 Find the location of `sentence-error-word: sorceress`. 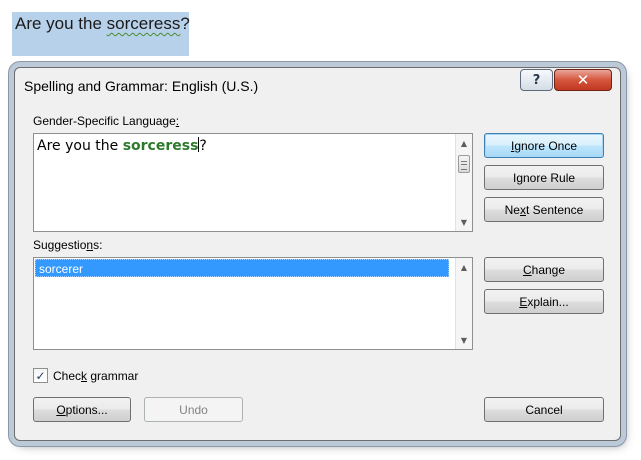

sentence-error-word: sorceress is located at coordinates (160, 146).